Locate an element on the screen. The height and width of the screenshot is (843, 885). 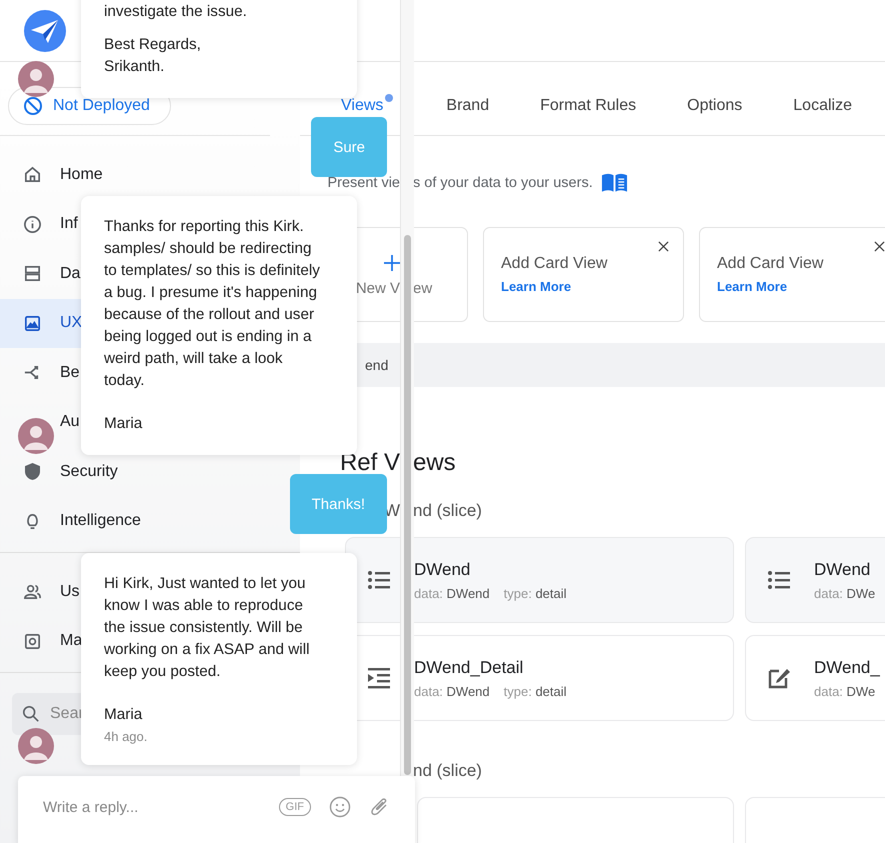
message-time: 4h ago. is located at coordinates (126, 737).